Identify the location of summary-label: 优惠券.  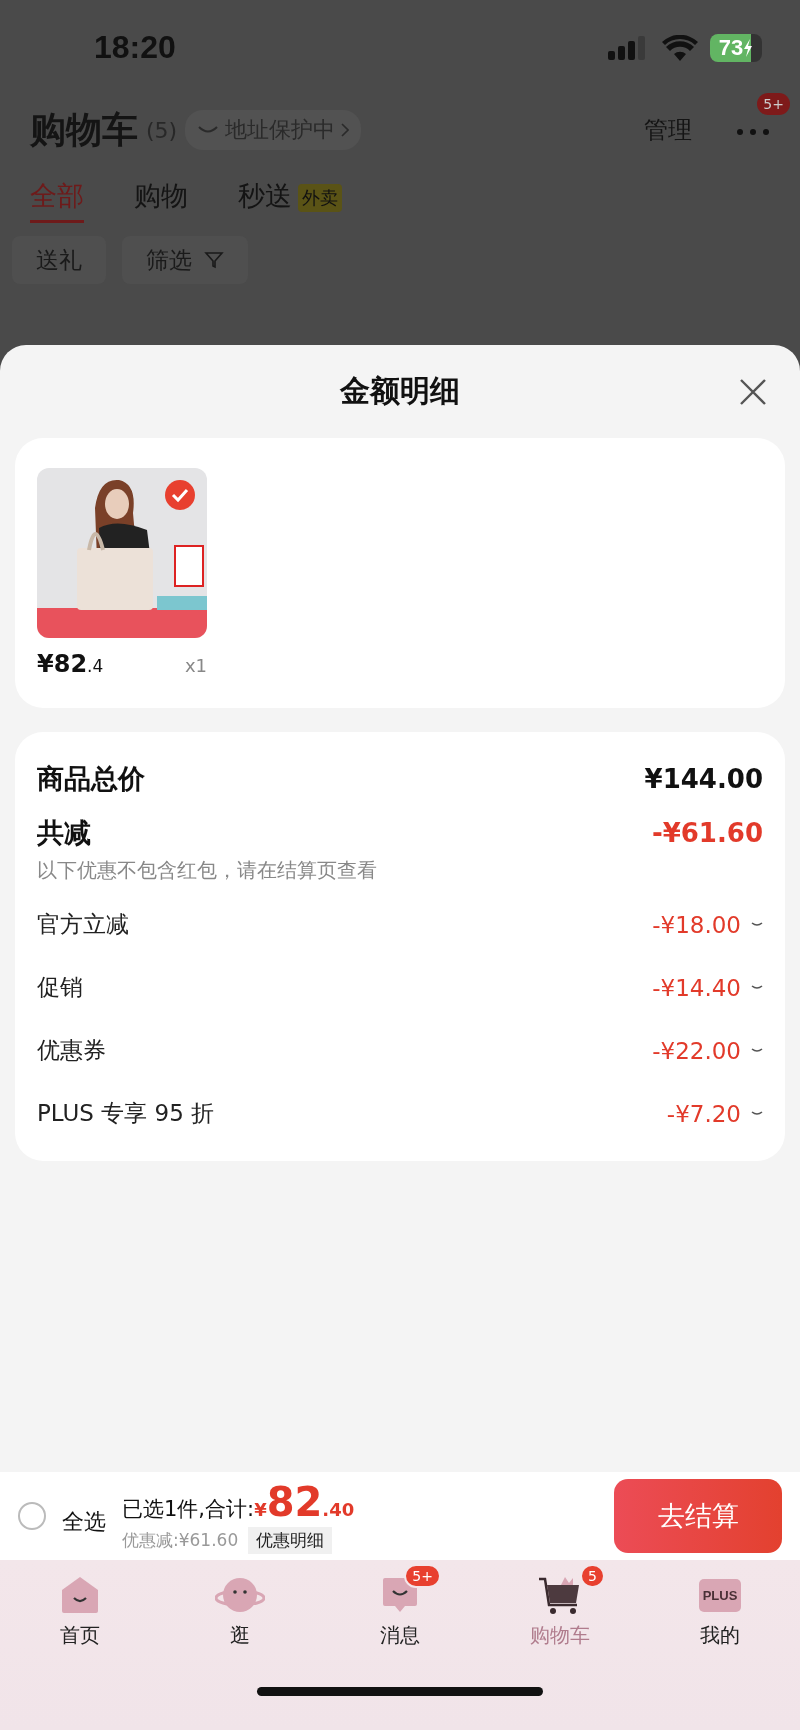
(72, 1050).